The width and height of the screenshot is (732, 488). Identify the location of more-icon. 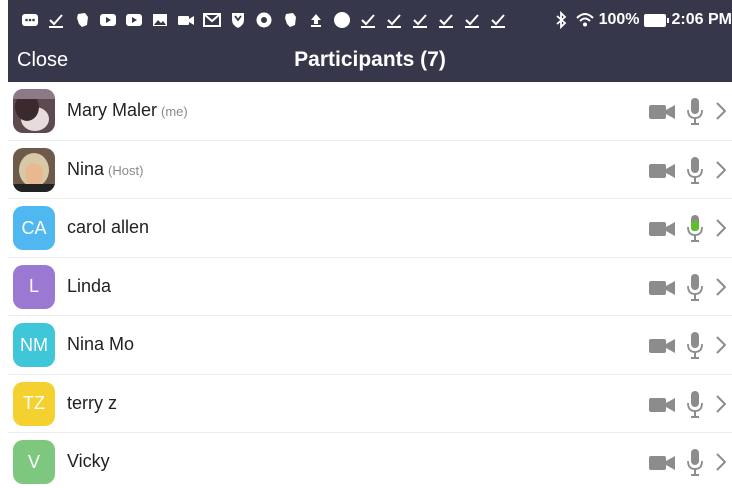
(30, 20).